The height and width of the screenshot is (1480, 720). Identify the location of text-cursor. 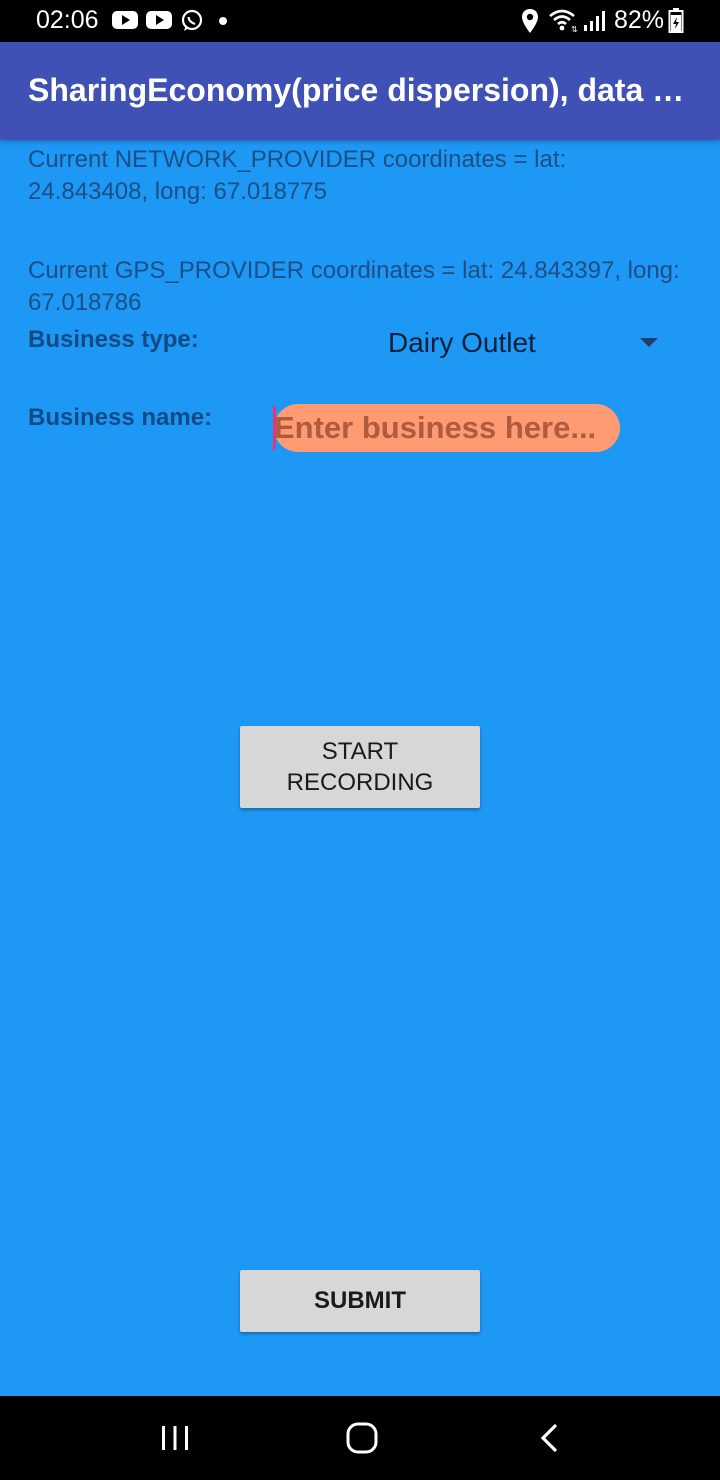
(274, 428).